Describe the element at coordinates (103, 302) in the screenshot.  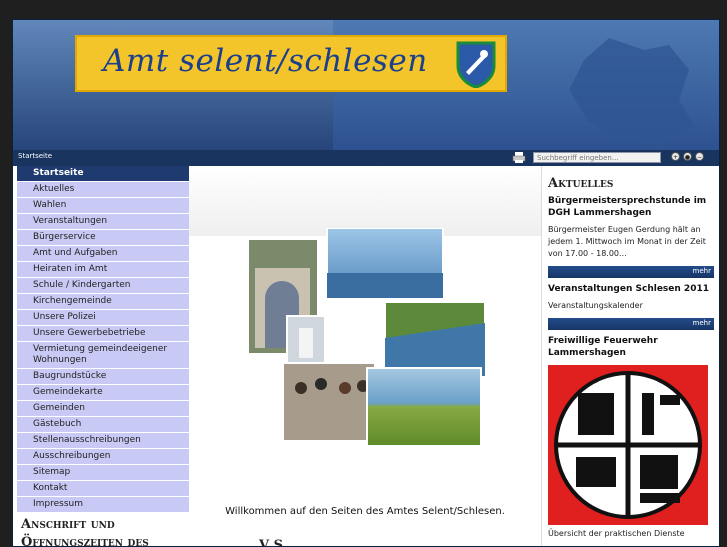
I see `sidebar-item-kirchengemeinde: Kirchengemeinde` at that location.